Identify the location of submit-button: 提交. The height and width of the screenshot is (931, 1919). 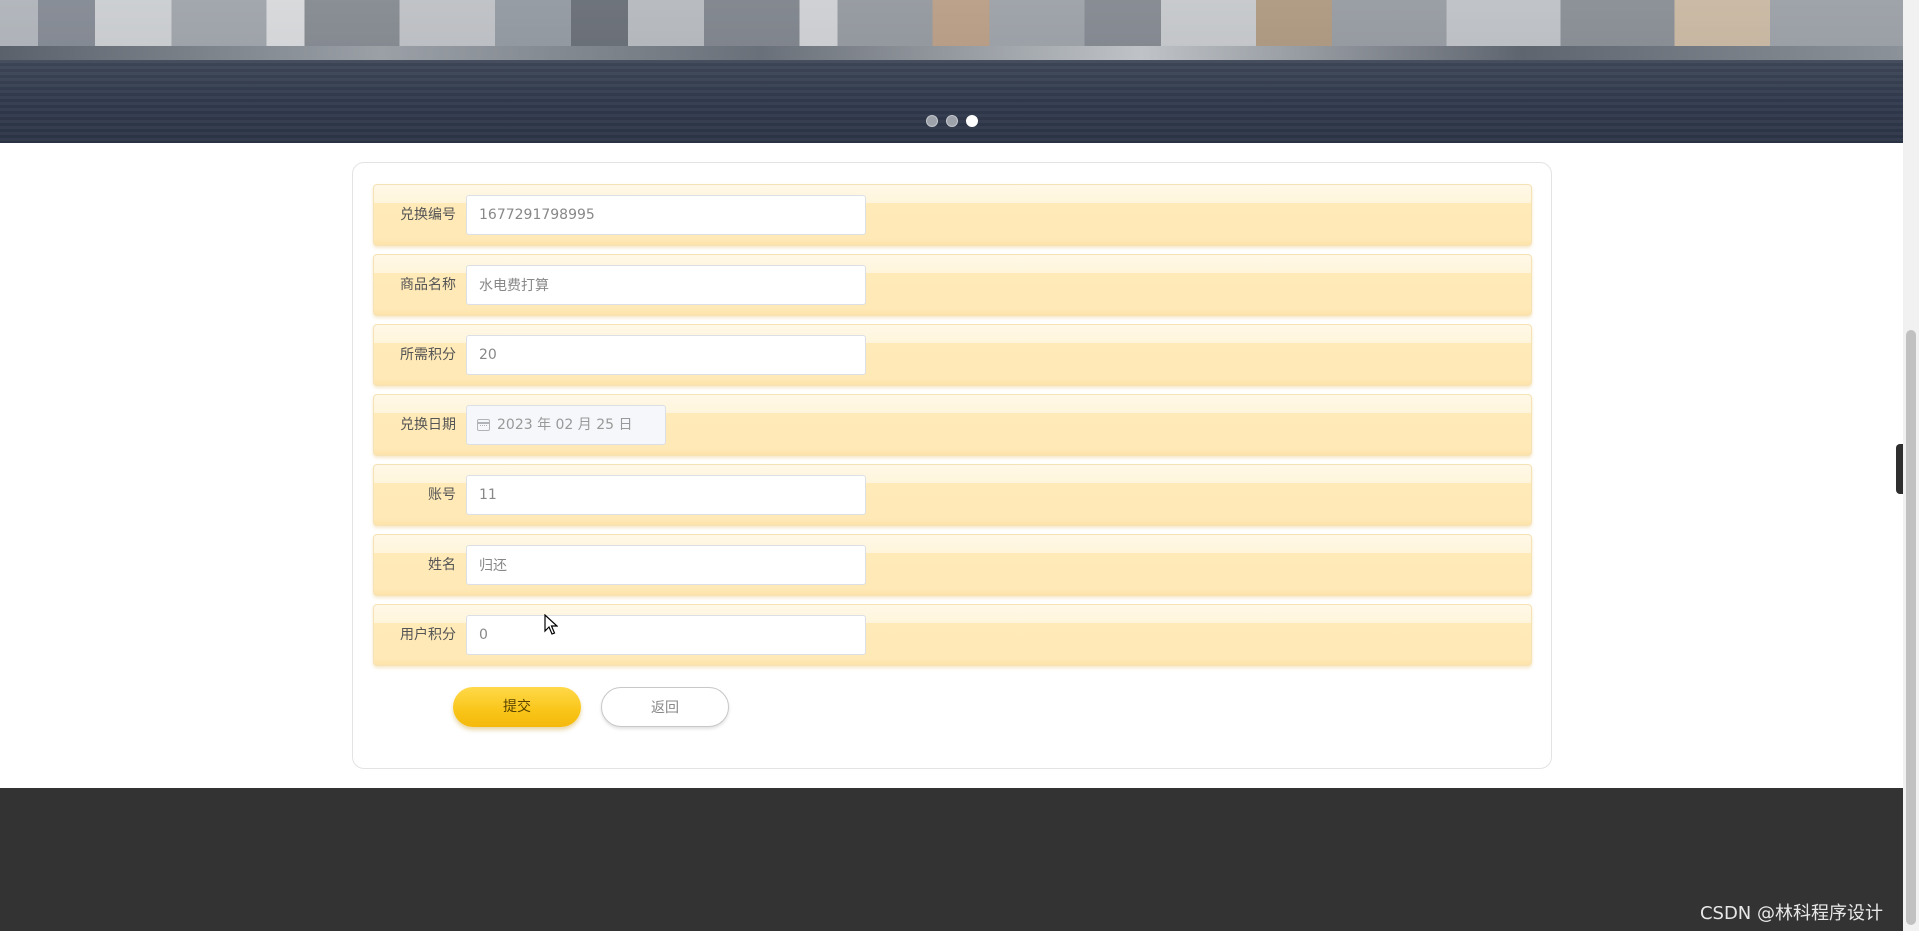
(517, 707).